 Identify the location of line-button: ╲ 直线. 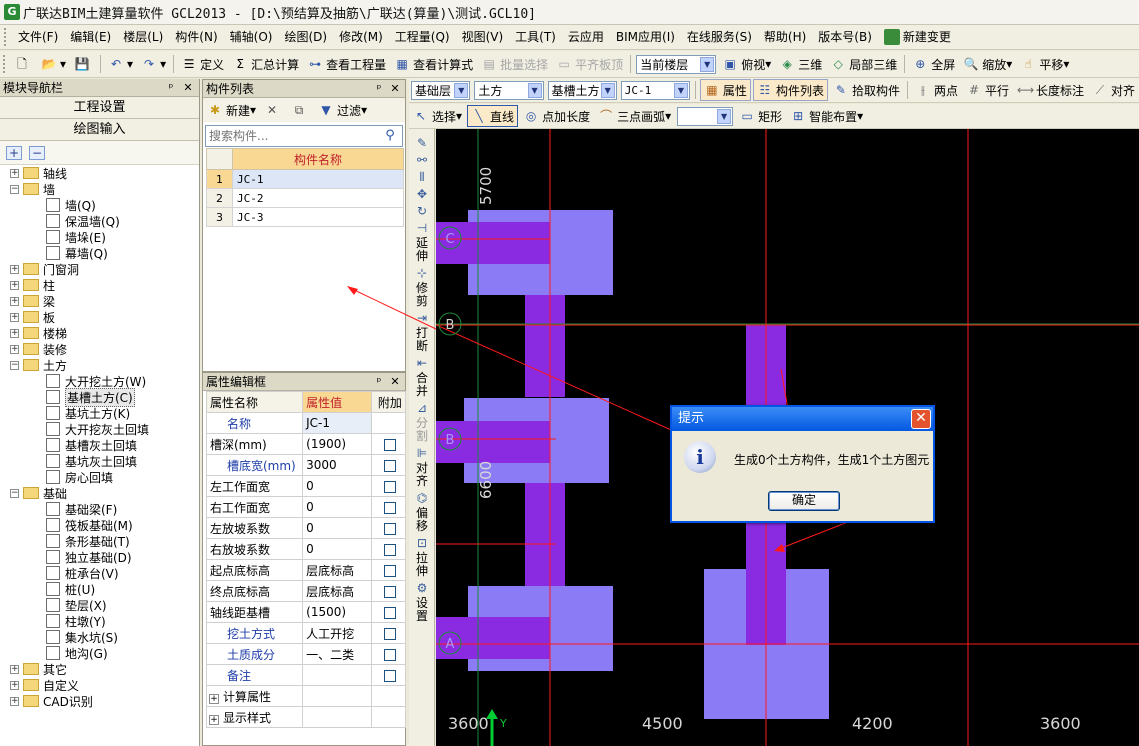
(493, 116).